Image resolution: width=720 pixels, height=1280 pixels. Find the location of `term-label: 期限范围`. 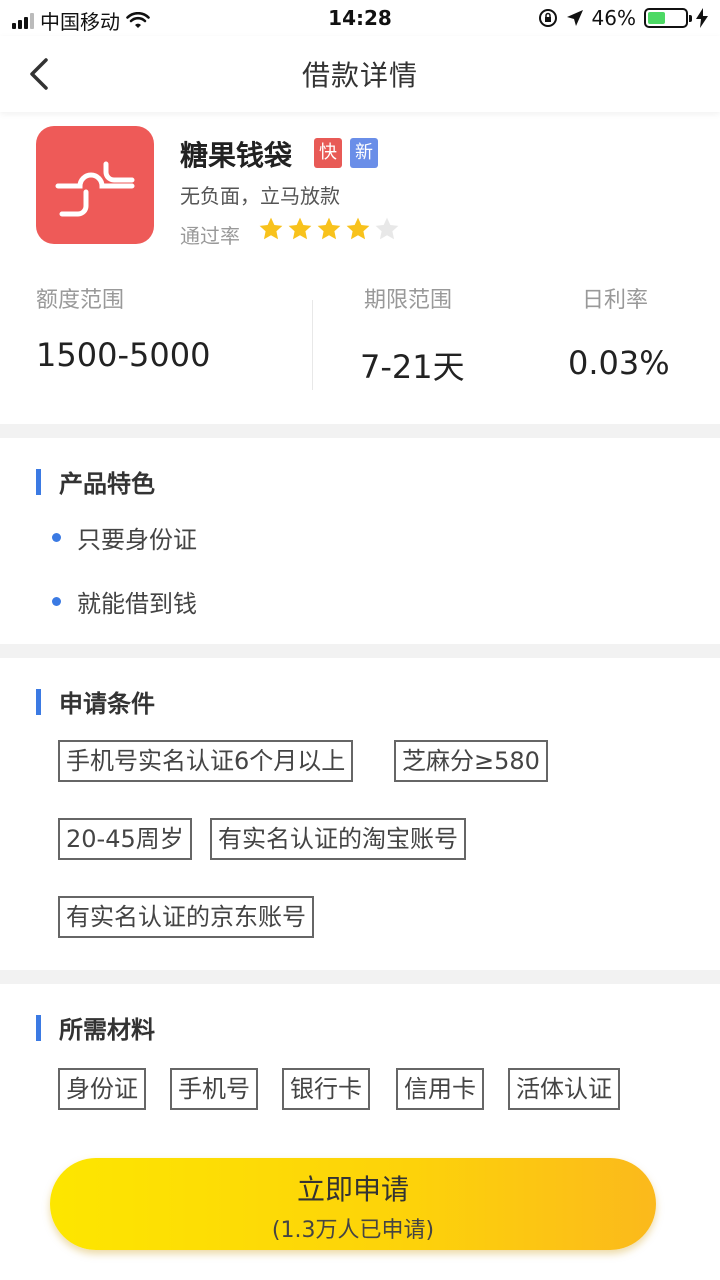

term-label: 期限范围 is located at coordinates (408, 300).